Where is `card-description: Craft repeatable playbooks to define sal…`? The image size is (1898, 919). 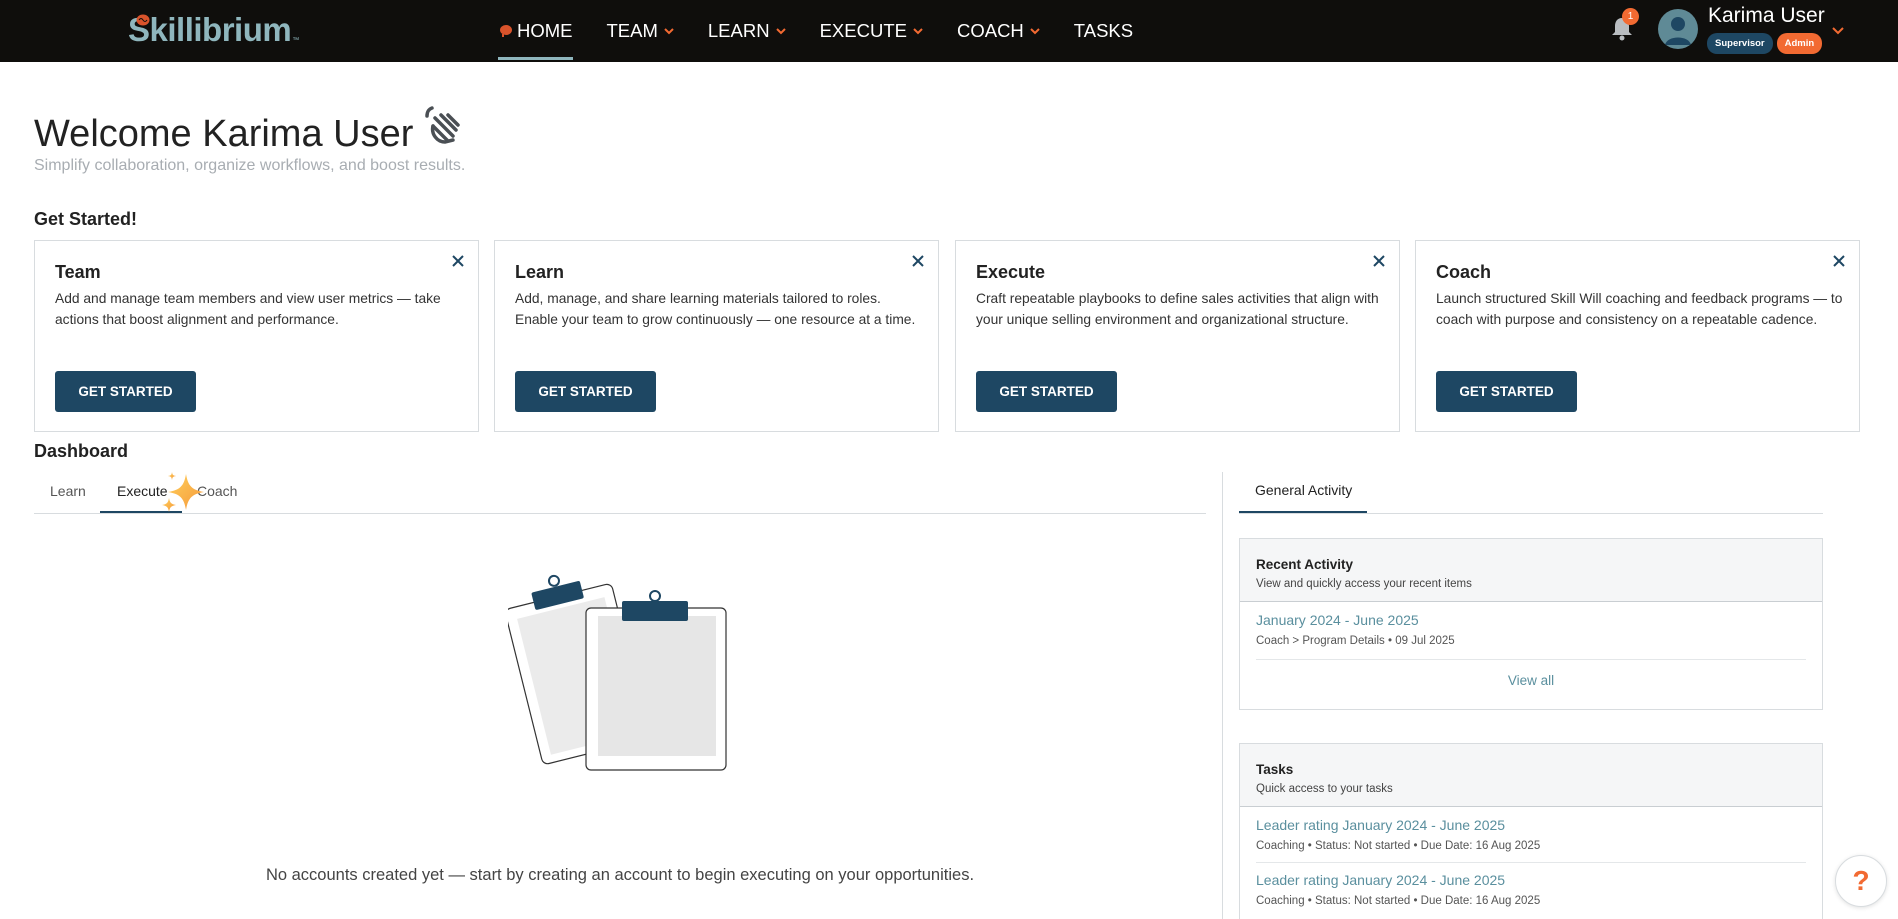
card-description: Craft repeatable playbooks to define sal… is located at coordinates (1177, 309).